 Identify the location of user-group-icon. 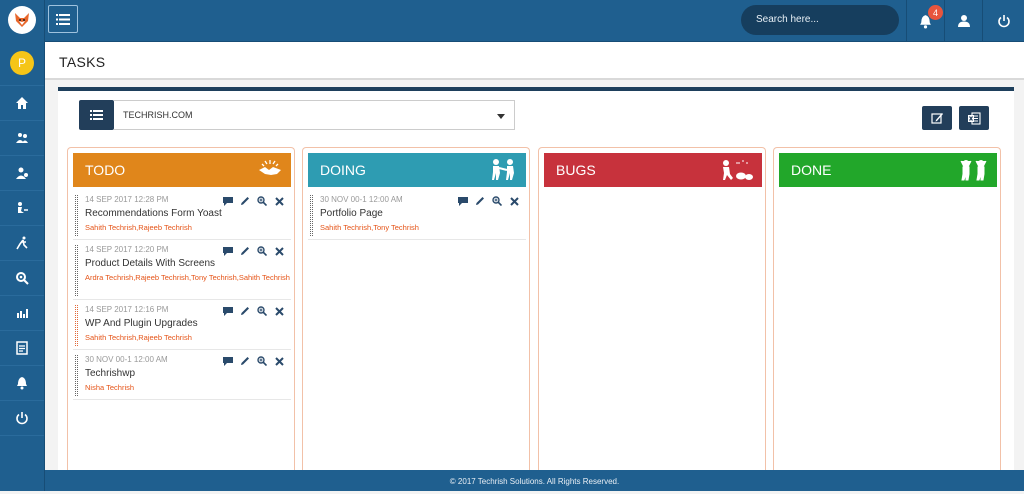
(22, 173).